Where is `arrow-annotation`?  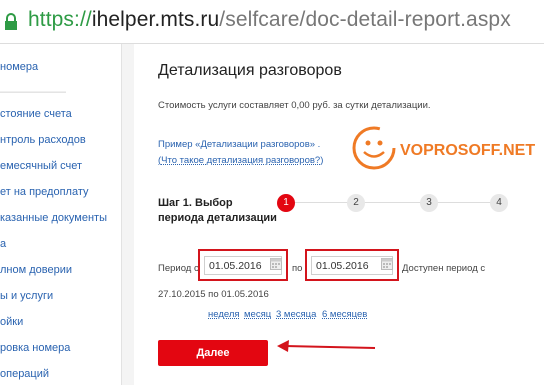 arrow-annotation is located at coordinates (326, 346).